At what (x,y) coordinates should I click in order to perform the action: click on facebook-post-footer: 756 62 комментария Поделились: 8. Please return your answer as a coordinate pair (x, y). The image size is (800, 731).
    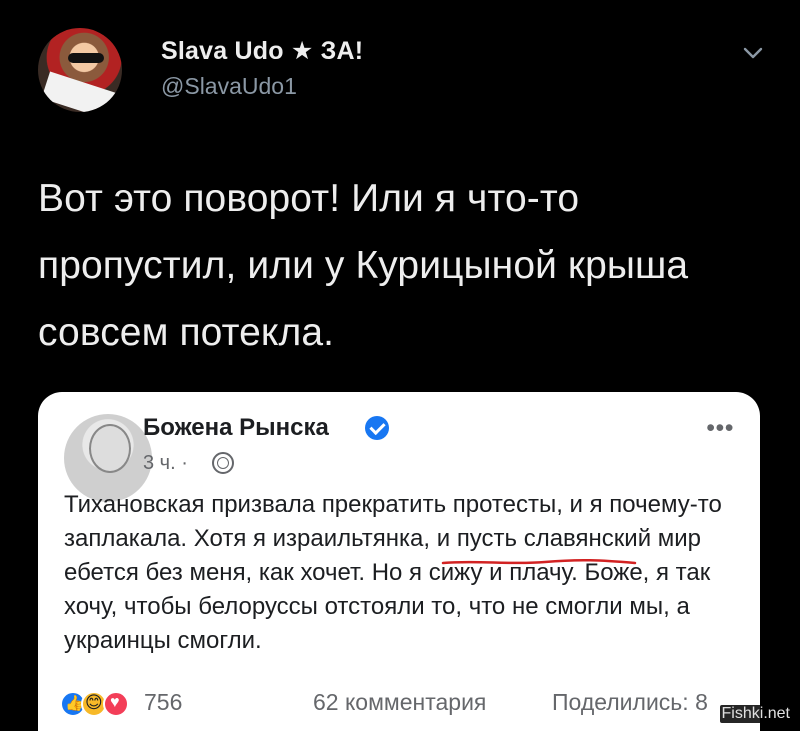
    Looking at the image, I should click on (399, 704).